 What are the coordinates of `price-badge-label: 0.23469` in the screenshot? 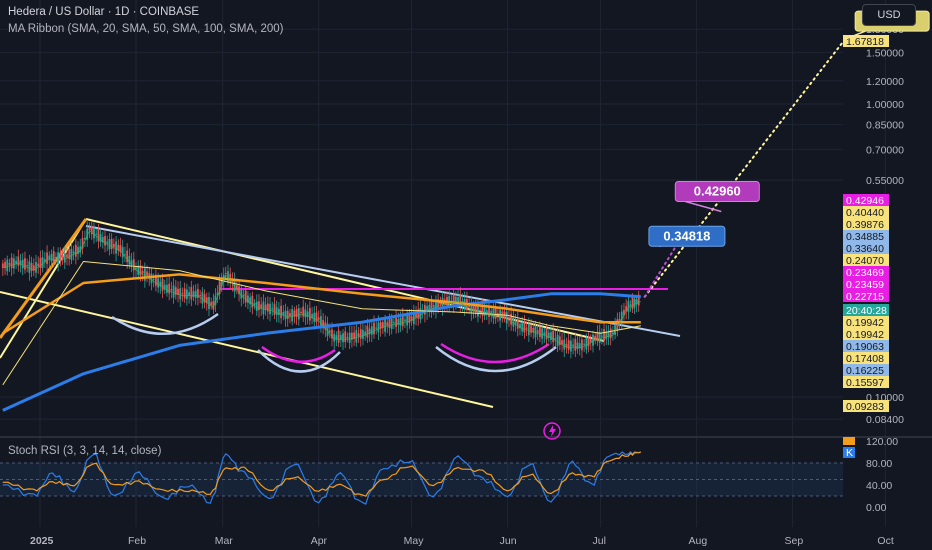 It's located at (865, 273).